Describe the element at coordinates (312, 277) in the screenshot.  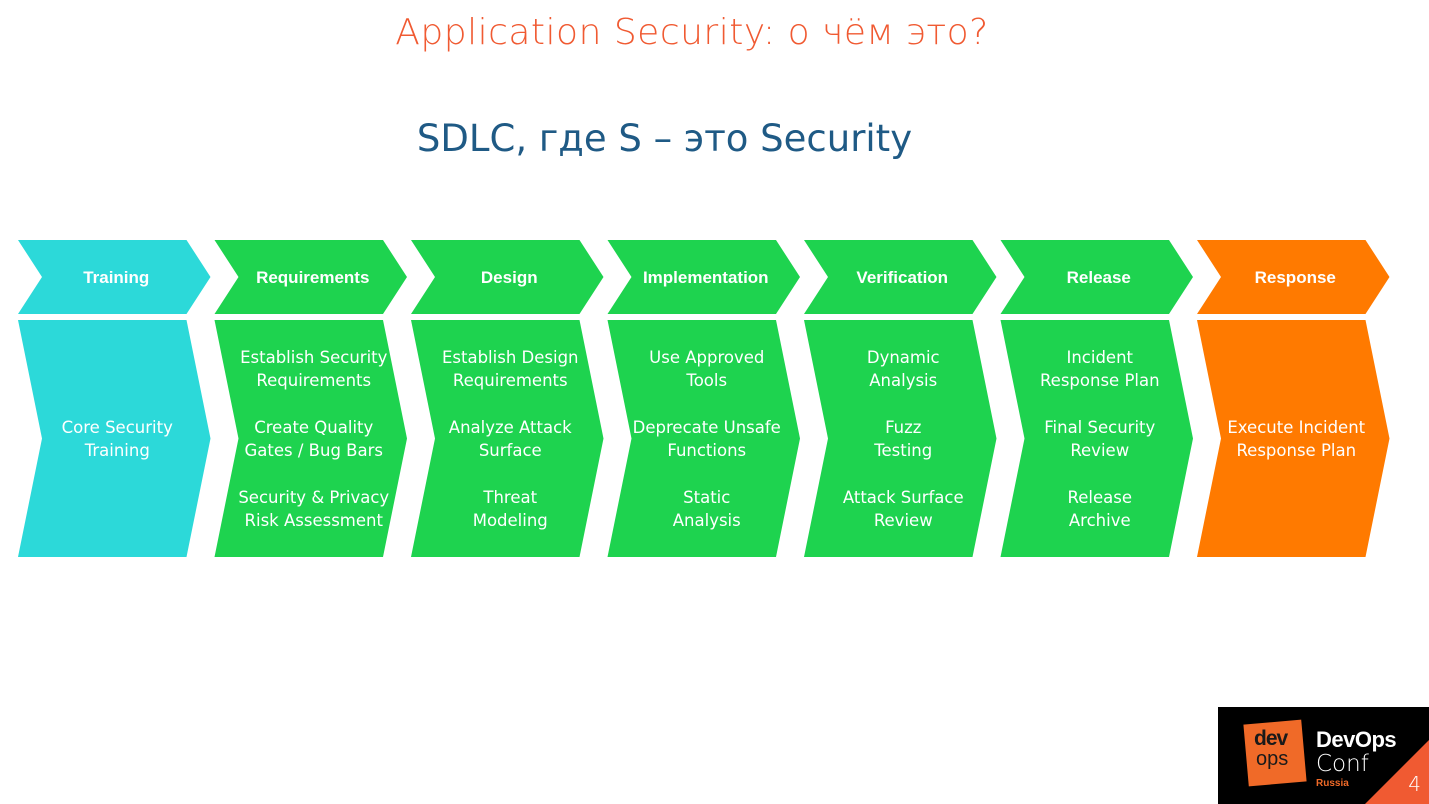
I see `phase-label-requirements: Requirements` at that location.